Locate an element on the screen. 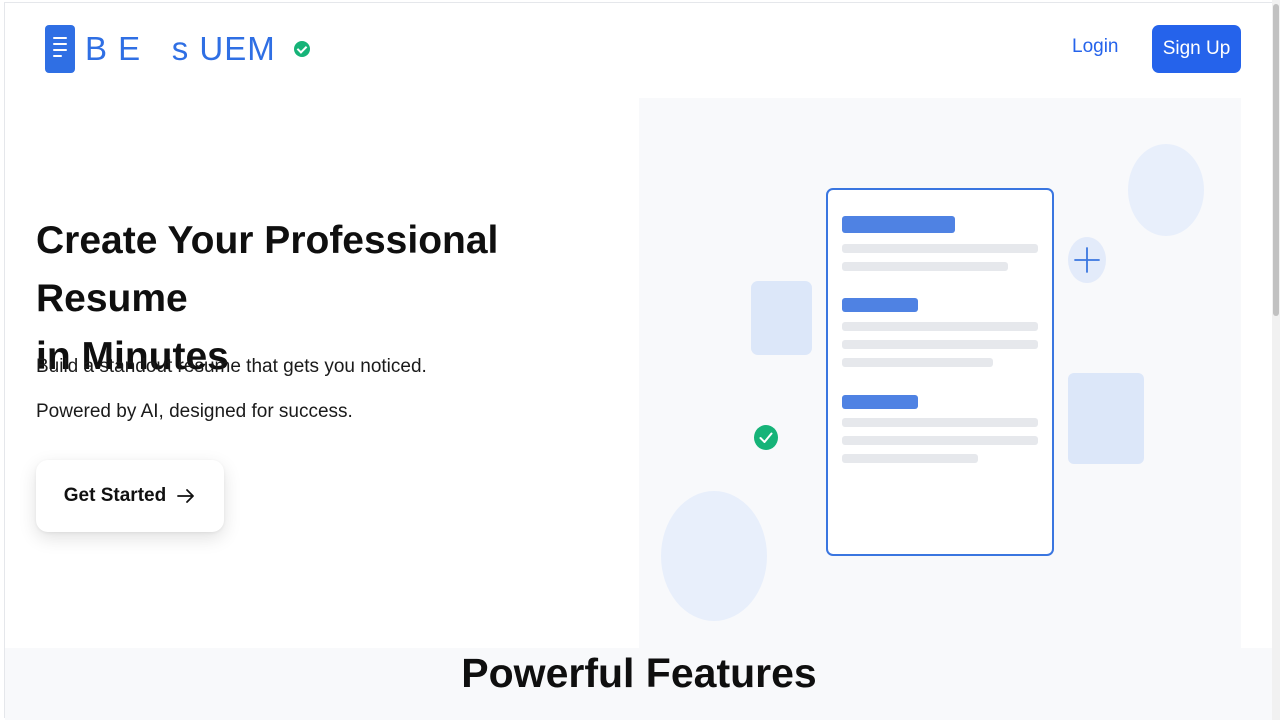 This screenshot has height=720, width=1280. decor-circle-bottom is located at coordinates (714, 556).